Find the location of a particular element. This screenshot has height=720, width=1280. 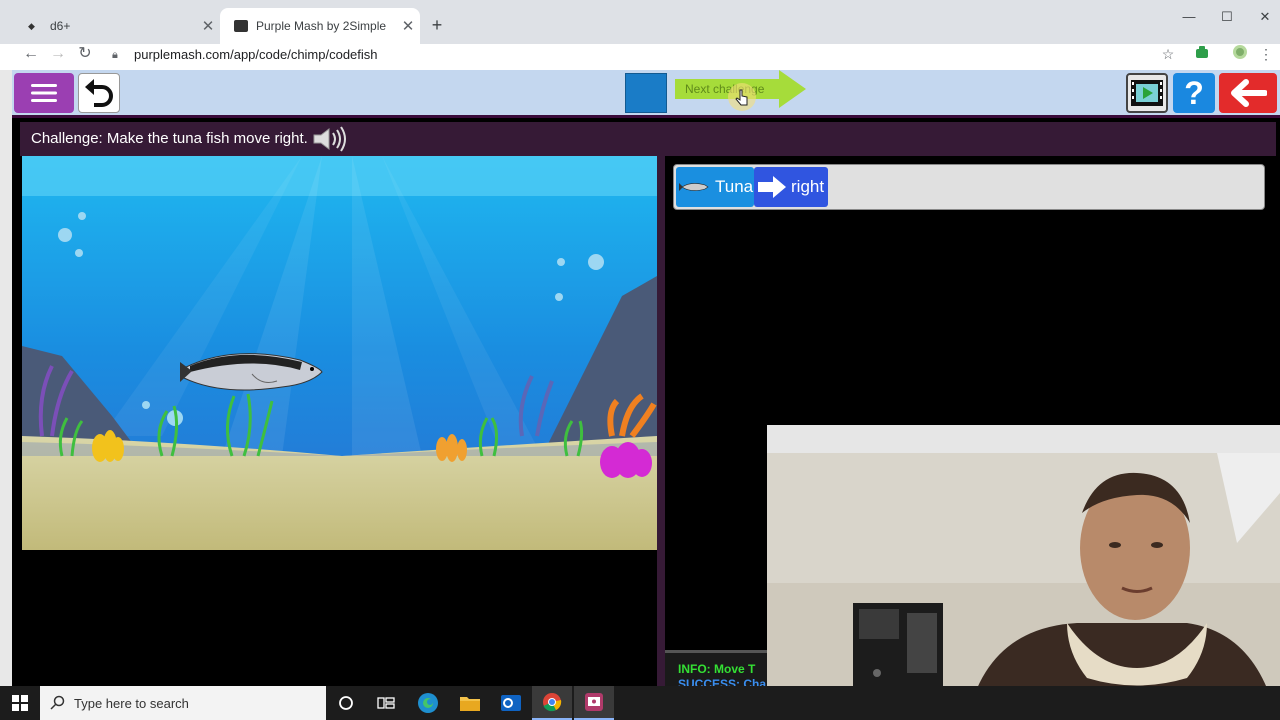

d6-favicon-icon: ◆ is located at coordinates (31, 26).